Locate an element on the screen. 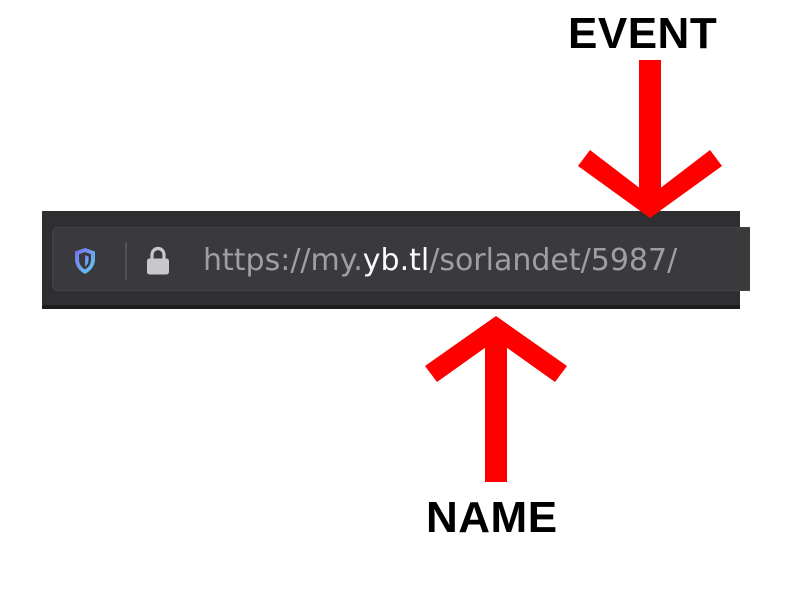 This screenshot has height=600, width=800. name-arrow is located at coordinates (496, 399).